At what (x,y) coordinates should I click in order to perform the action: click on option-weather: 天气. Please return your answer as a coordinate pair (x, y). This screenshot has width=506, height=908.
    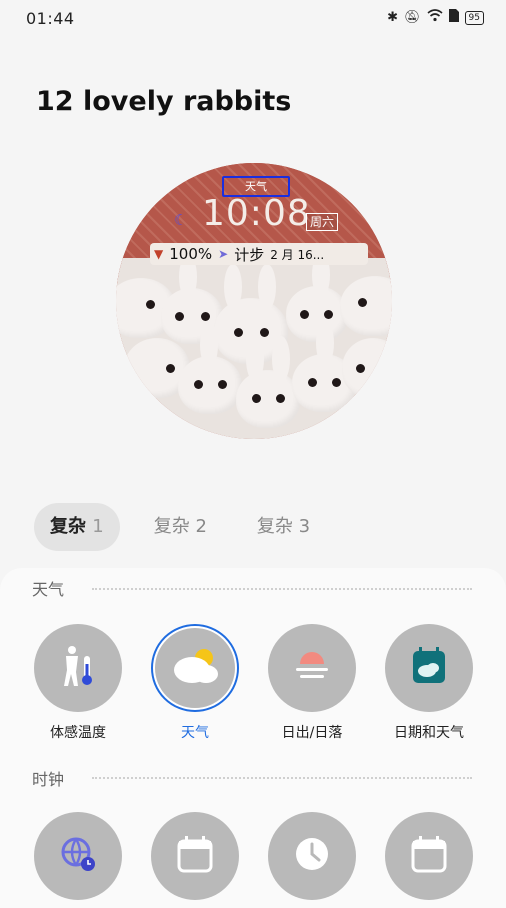
    Looking at the image, I should click on (195, 683).